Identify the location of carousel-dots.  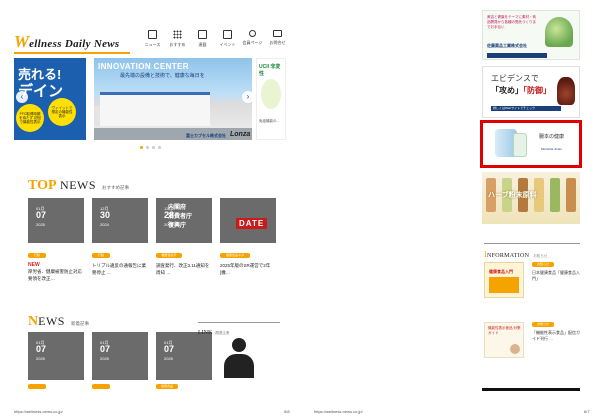
(150, 147).